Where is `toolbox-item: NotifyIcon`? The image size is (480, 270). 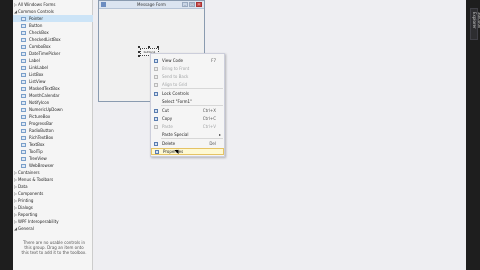
toolbox-item: NotifyIcon is located at coordinates (53, 102).